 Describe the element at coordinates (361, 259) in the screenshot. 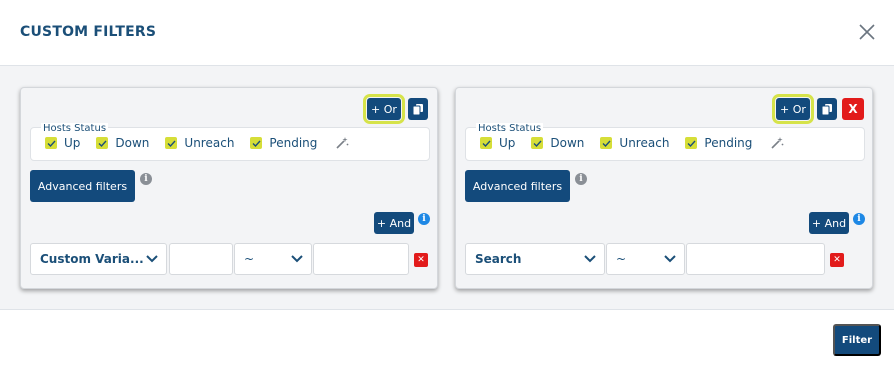

I see `value-input` at that location.